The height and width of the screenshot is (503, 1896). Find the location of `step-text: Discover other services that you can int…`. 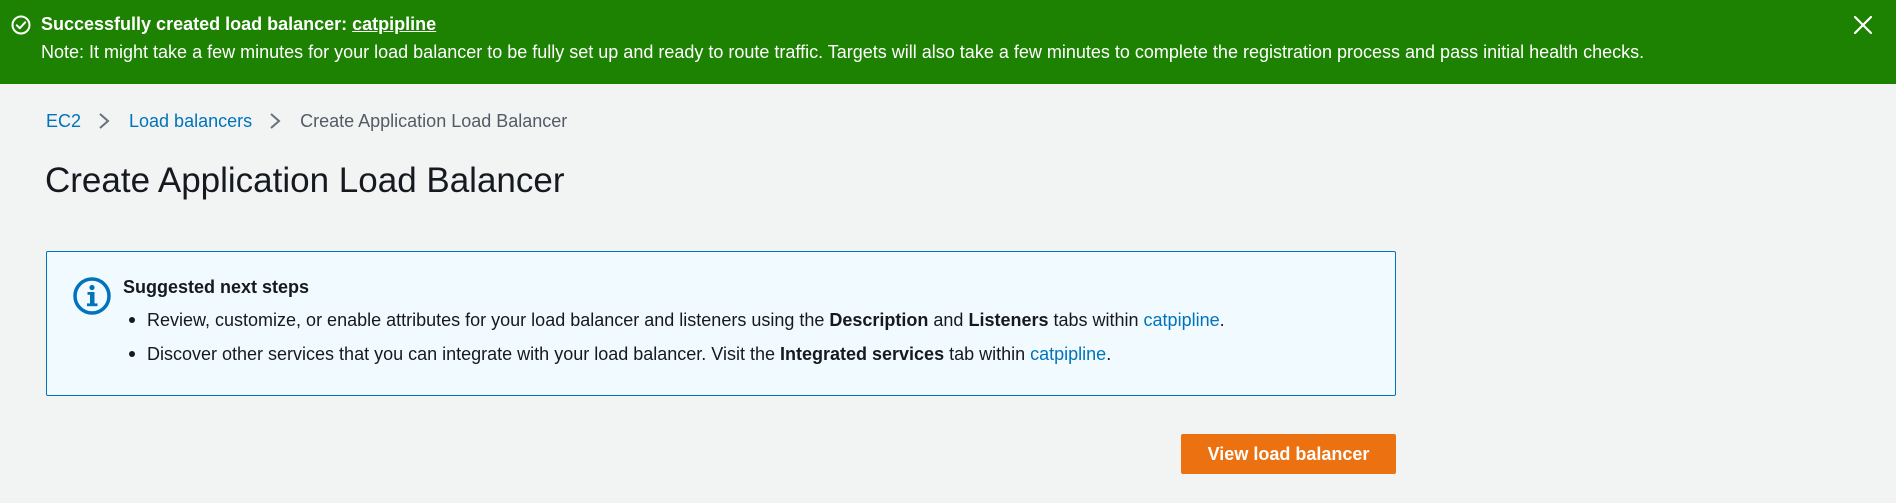

step-text: Discover other services that you can int… is located at coordinates (463, 354).